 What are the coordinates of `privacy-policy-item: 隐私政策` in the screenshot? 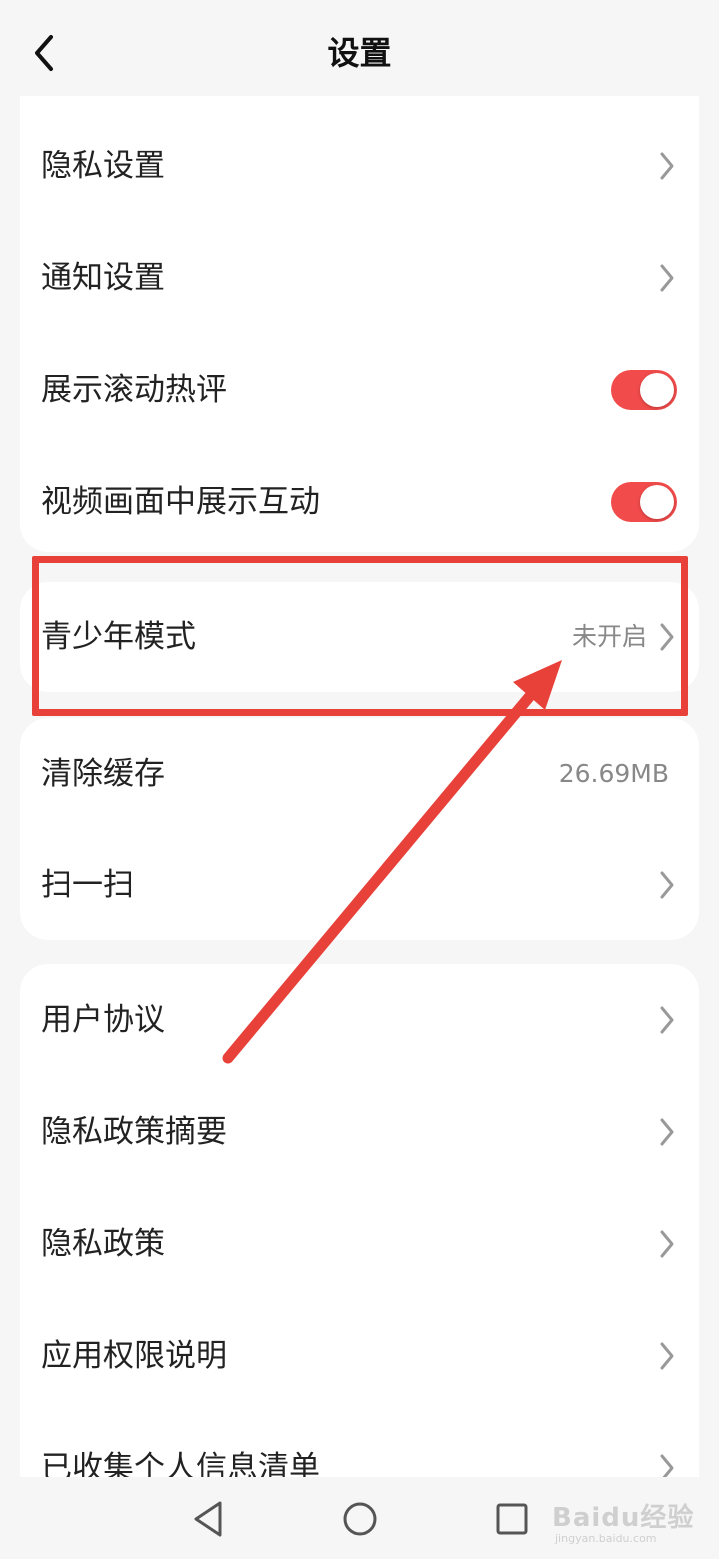 It's located at (359, 1244).